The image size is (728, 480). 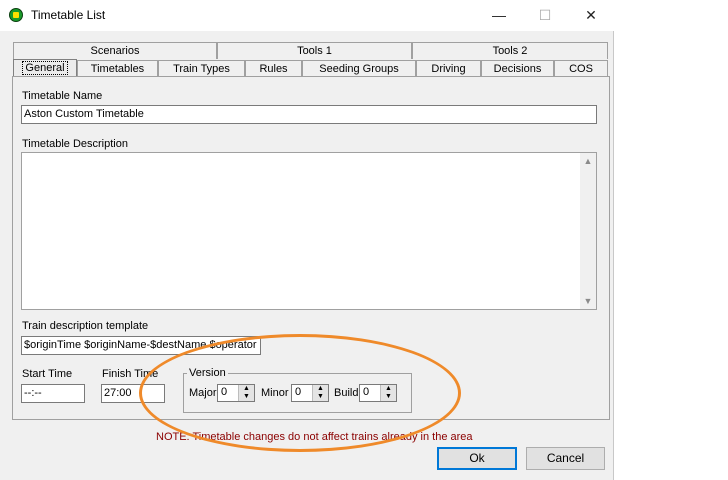 I want to click on major-label: Major, so click(x=203, y=393).